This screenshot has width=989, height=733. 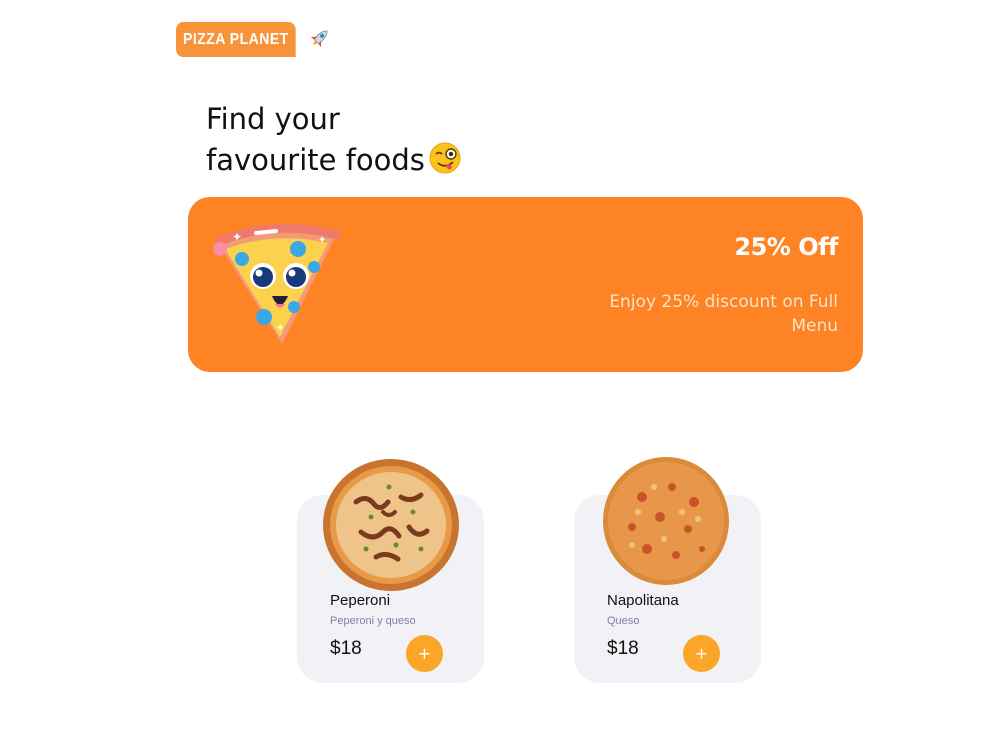 What do you see at coordinates (236, 39) in the screenshot?
I see `logo-text: PIZZA PLANET` at bounding box center [236, 39].